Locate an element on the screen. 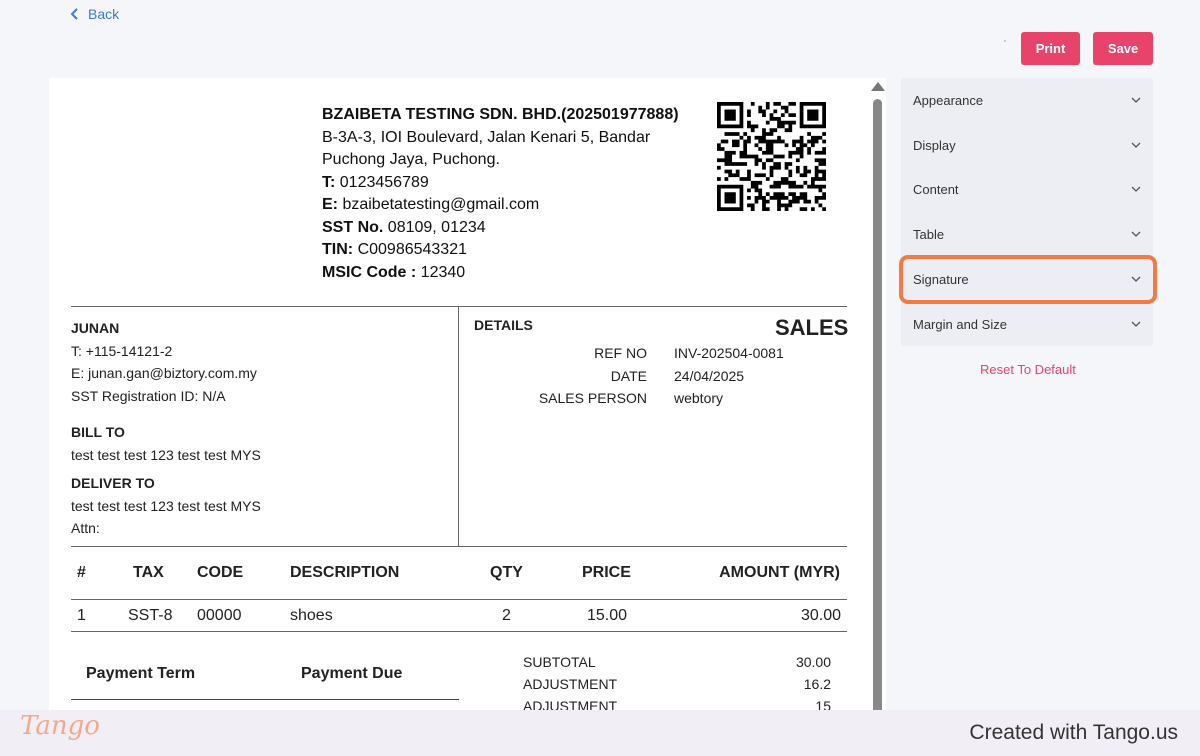 The width and height of the screenshot is (1200, 756). company-sst-row: SST No. 08109, 01234 is located at coordinates (404, 227).